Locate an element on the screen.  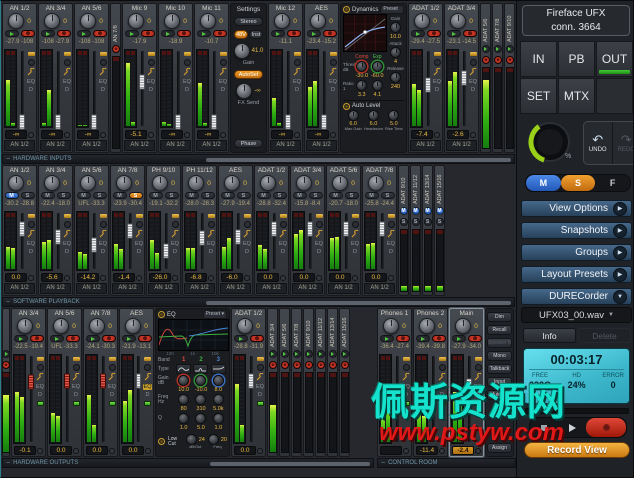
nav-out-button: OUT is located at coordinates (614, 59).